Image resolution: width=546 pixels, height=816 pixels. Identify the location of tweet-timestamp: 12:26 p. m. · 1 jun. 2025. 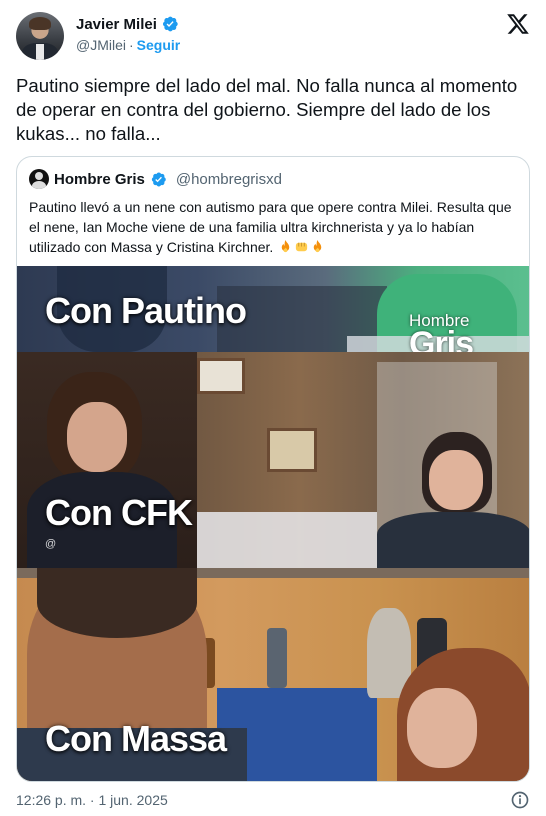
(92, 800).